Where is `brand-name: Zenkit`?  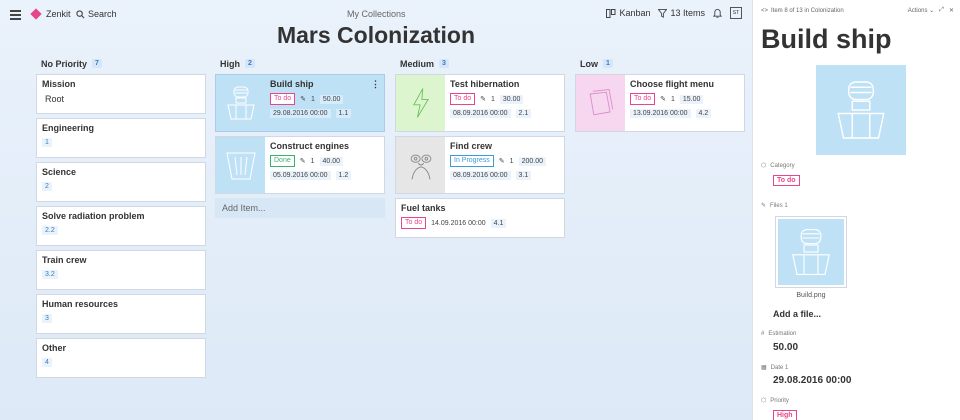
brand-name: Zenkit is located at coordinates (58, 14).